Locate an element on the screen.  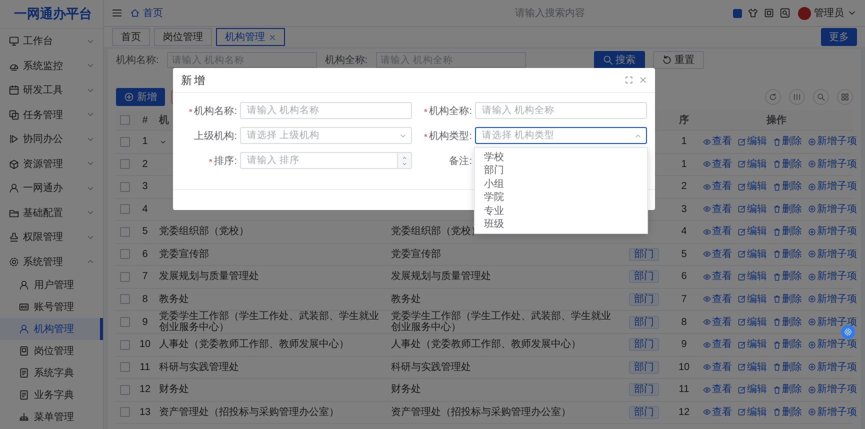
search-button is located at coordinates (821, 97).